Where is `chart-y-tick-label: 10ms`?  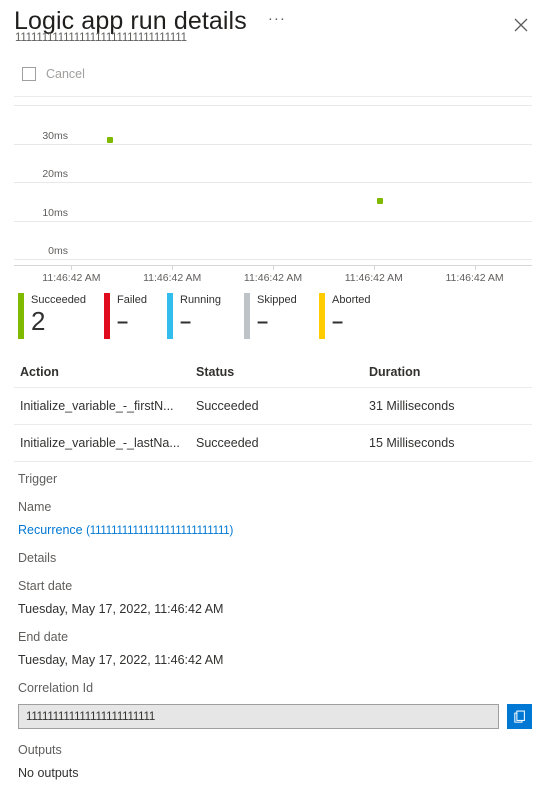 chart-y-tick-label: 10ms is located at coordinates (55, 212).